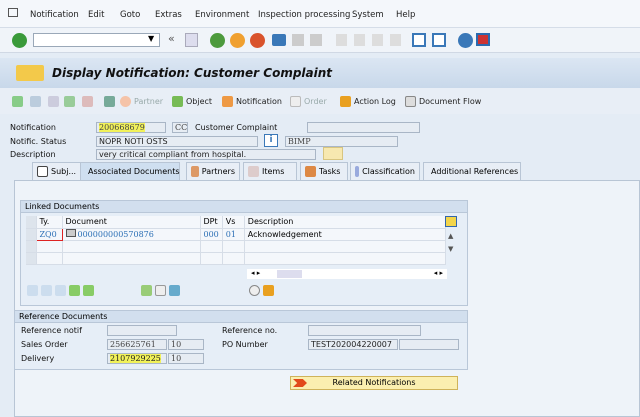  Describe the element at coordinates (160, 290) in the screenshot. I see `glasses-icon` at that location.